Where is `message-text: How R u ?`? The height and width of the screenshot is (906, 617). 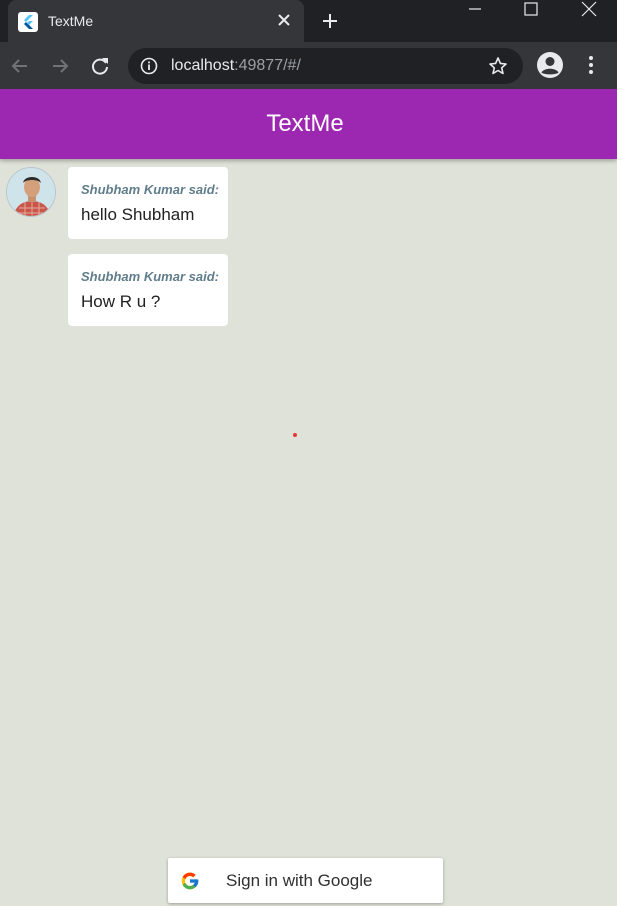 message-text: How R u ? is located at coordinates (121, 301).